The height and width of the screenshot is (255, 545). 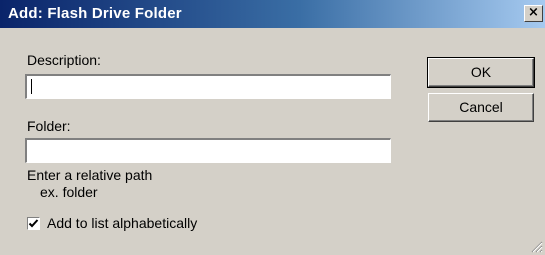 What do you see at coordinates (69, 192) in the screenshot?
I see `hint-line-2: ex. folder` at bounding box center [69, 192].